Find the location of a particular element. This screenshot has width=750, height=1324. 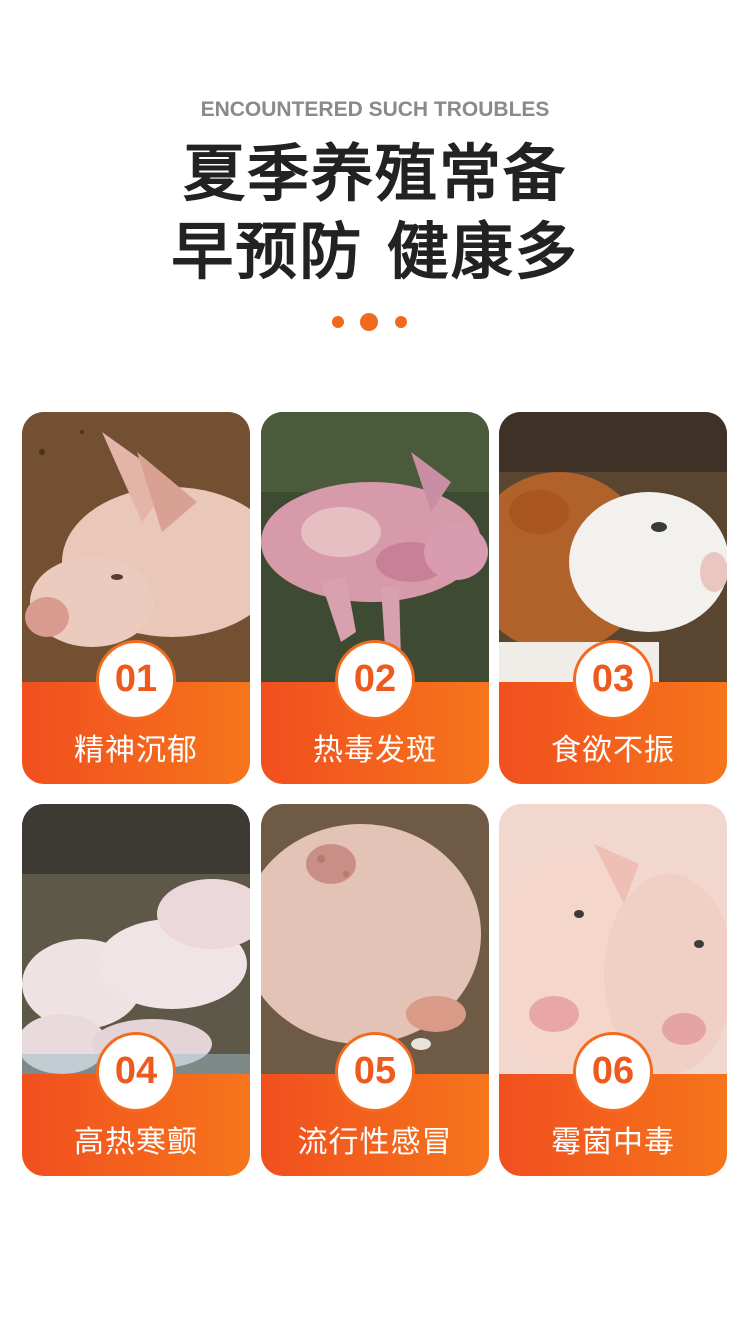

page-title-line-2: 早预防 健康多 is located at coordinates (375, 251).